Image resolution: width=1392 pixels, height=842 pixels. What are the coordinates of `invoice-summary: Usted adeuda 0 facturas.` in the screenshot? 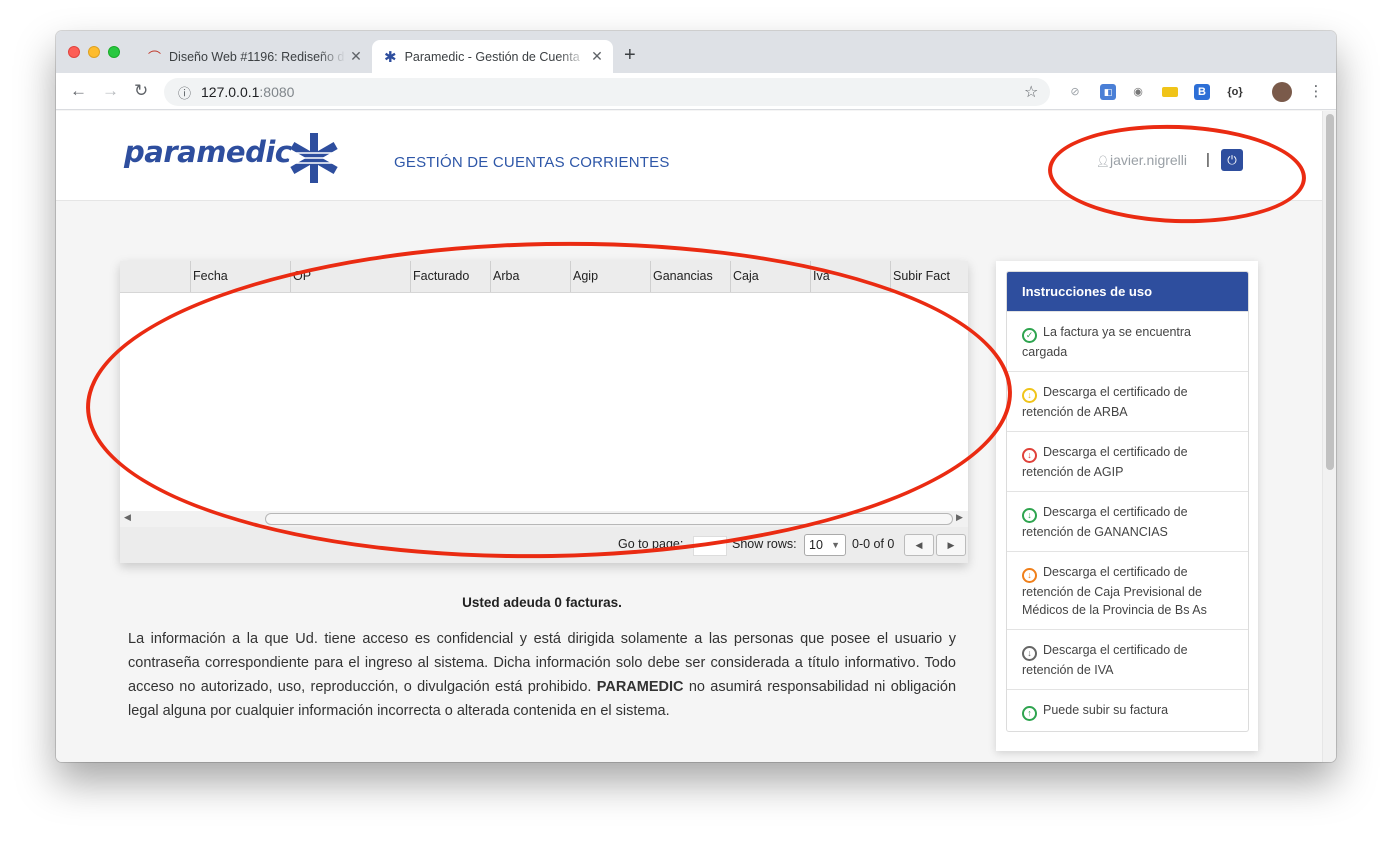 It's located at (542, 602).